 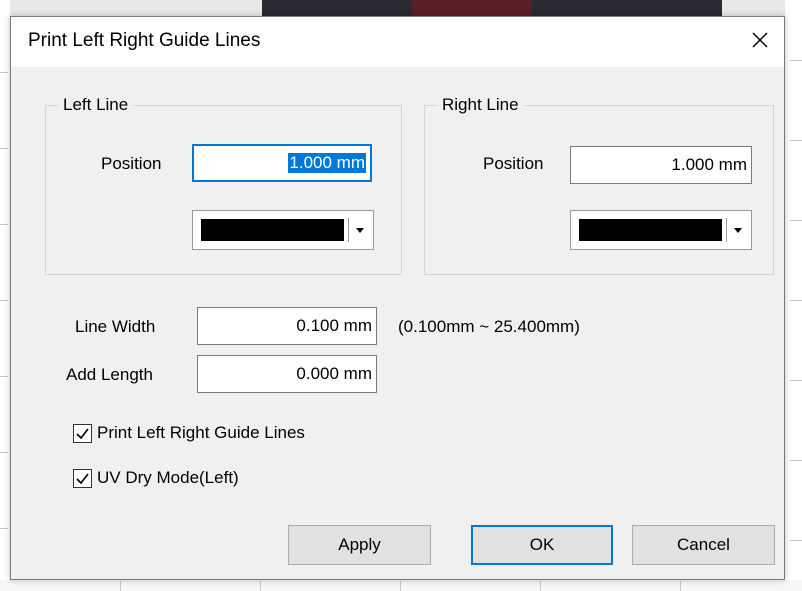 What do you see at coordinates (282, 163) in the screenshot?
I see `left-position-input: 1.000 mm` at bounding box center [282, 163].